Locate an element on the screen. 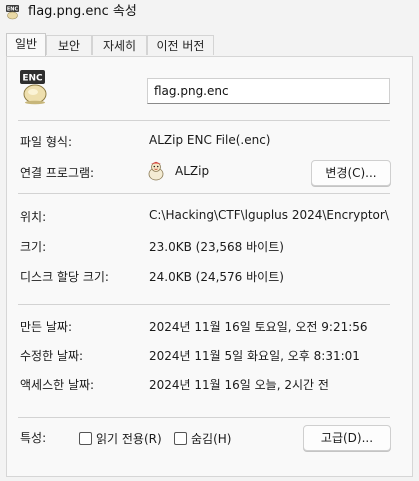  hidden-checkbox-box is located at coordinates (180, 438).